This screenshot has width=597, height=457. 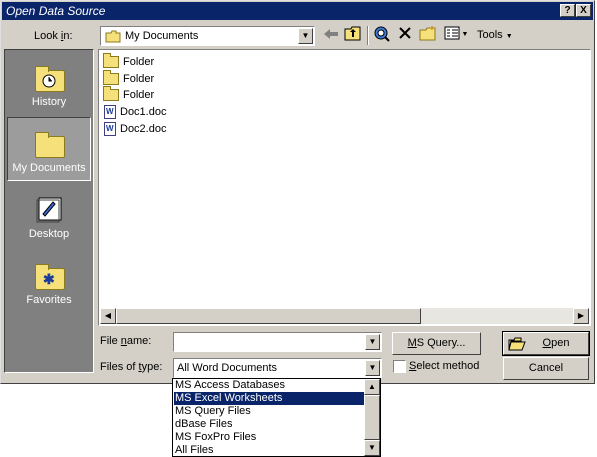 I want to click on my-documents-folder-icon, so click(x=49, y=144).